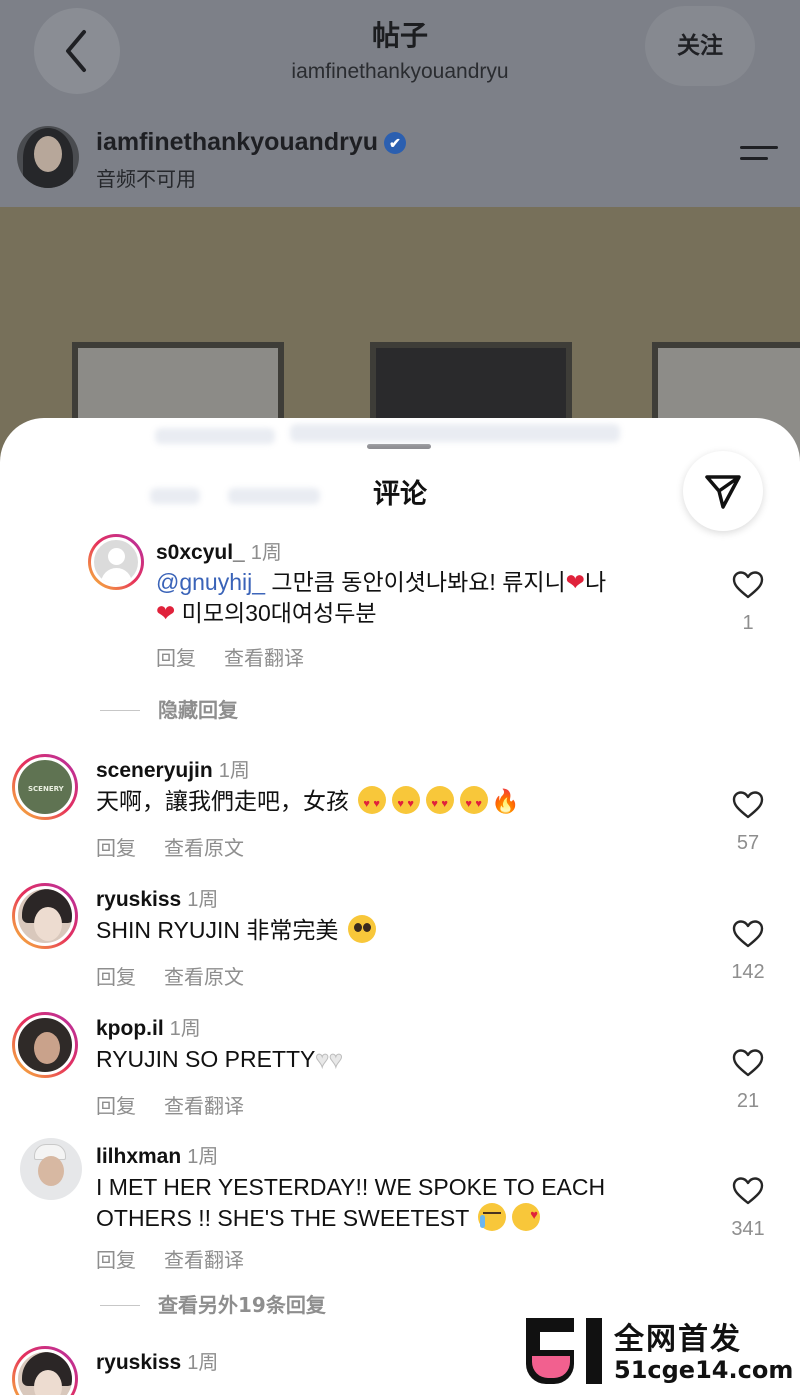  Describe the element at coordinates (213, 1303) in the screenshot. I see `view-more-replies-button: 查看另外19条回复` at that location.